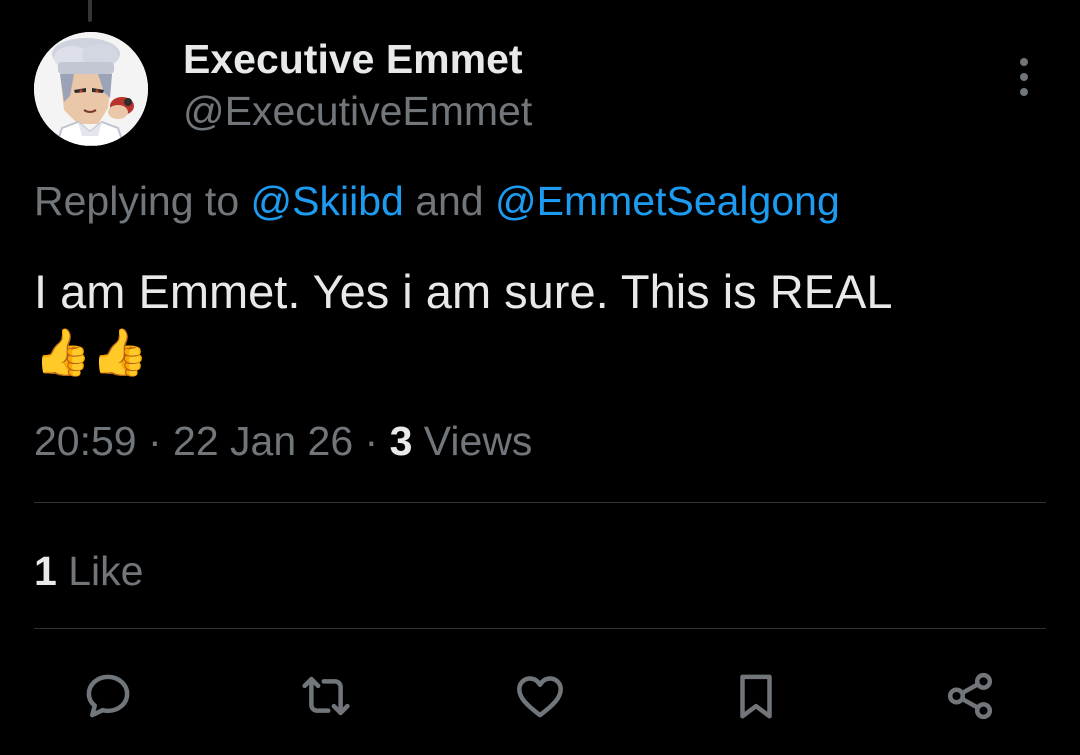 The width and height of the screenshot is (1080, 755). Describe the element at coordinates (353, 59) in the screenshot. I see `author-display-name: Executive Emmet` at that location.